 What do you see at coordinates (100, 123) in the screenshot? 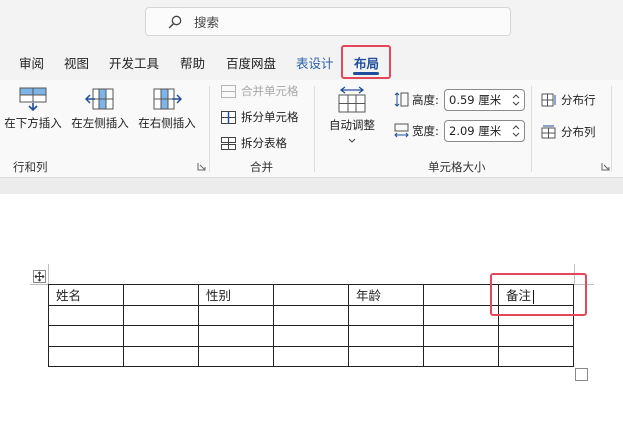
I see `insert-left-label: 在左侧插入` at bounding box center [100, 123].